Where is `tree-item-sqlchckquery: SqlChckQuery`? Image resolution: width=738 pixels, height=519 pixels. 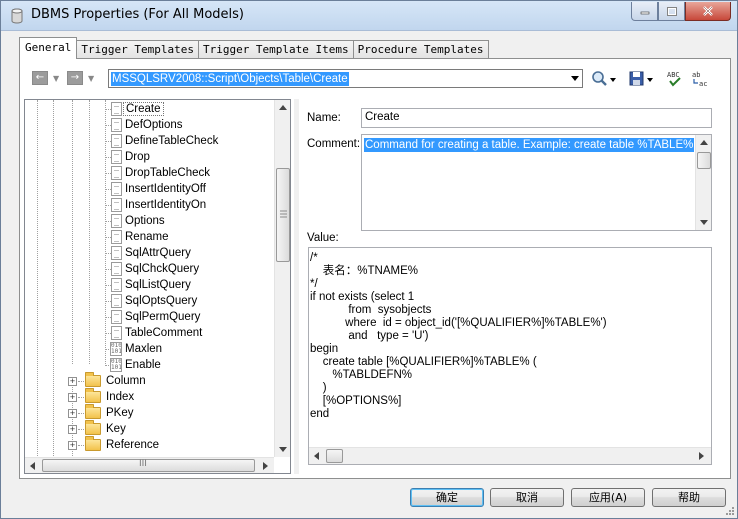
tree-item-sqlchckquery: SqlChckQuery is located at coordinates (153, 269).